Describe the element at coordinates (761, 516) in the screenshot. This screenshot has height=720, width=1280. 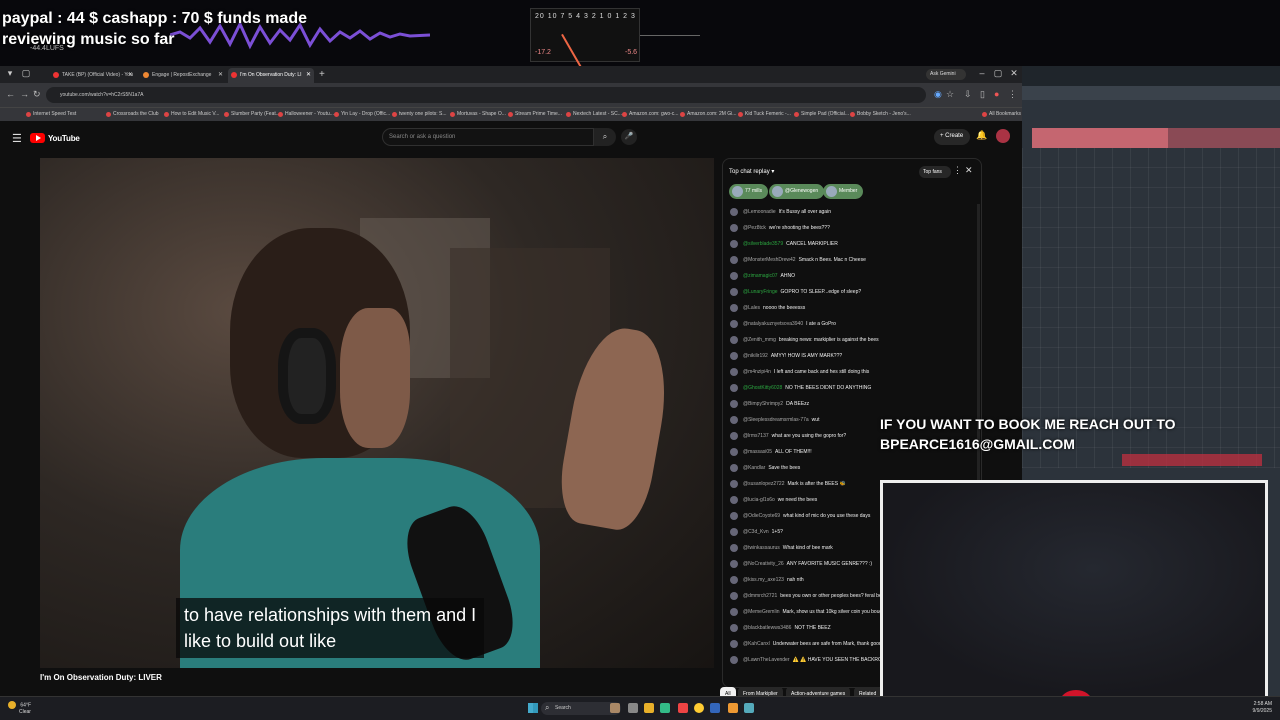
I see `chat-author: @OdieCoyote69` at that location.